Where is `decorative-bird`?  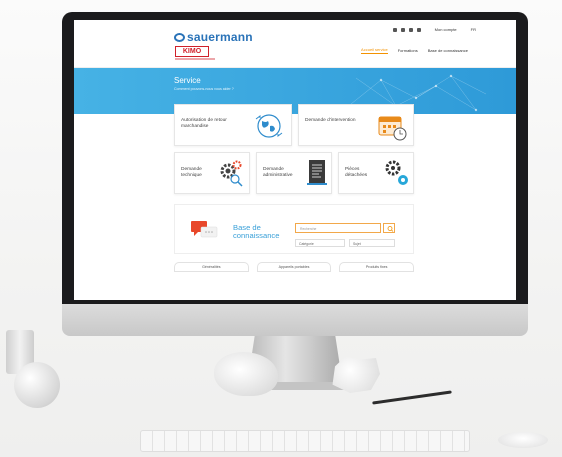
decorative-bird is located at coordinates (246, 374).